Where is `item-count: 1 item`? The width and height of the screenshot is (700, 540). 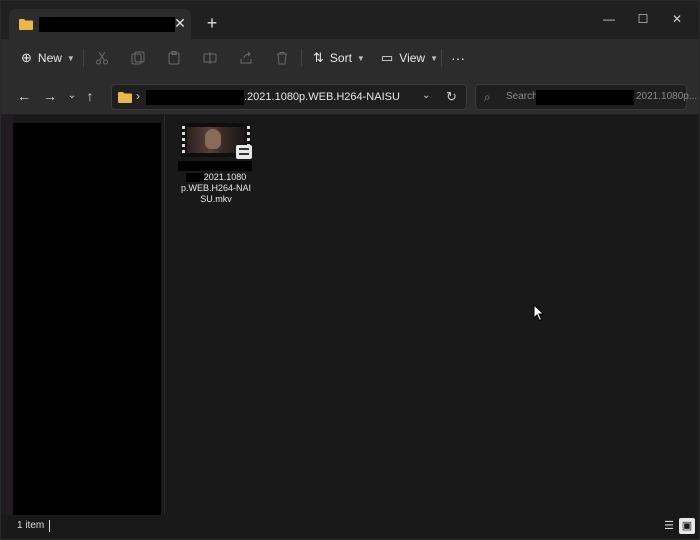
item-count: 1 item is located at coordinates (31, 525).